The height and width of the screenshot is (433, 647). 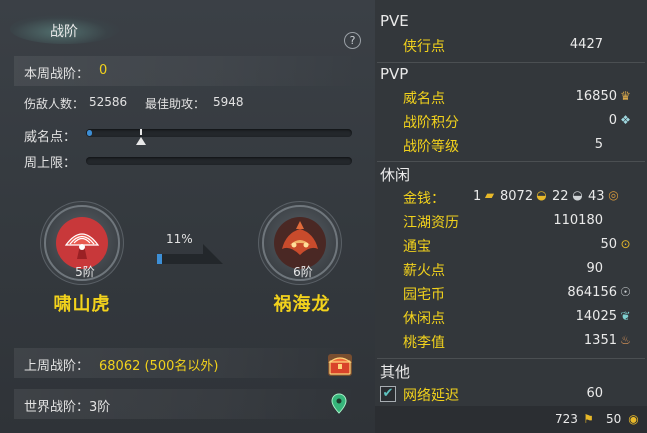 What do you see at coordinates (64, 32) in the screenshot?
I see `panel-title: 战阶` at bounding box center [64, 32].